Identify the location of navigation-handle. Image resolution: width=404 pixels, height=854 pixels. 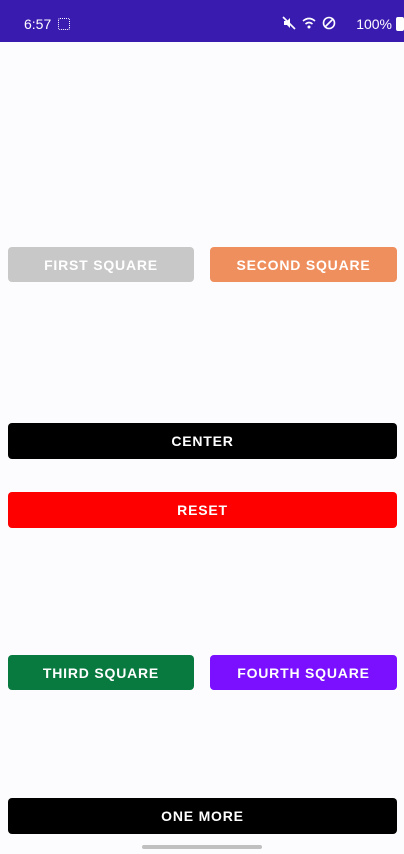
(202, 847).